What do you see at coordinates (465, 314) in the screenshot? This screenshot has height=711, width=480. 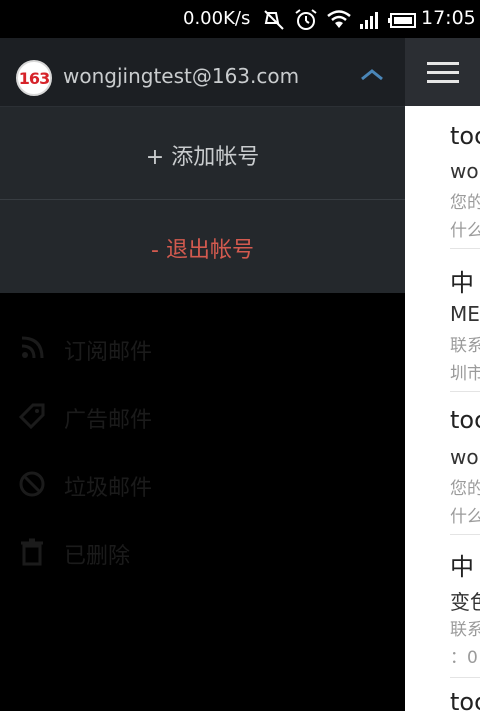 I see `mail-sender: ME` at bounding box center [465, 314].